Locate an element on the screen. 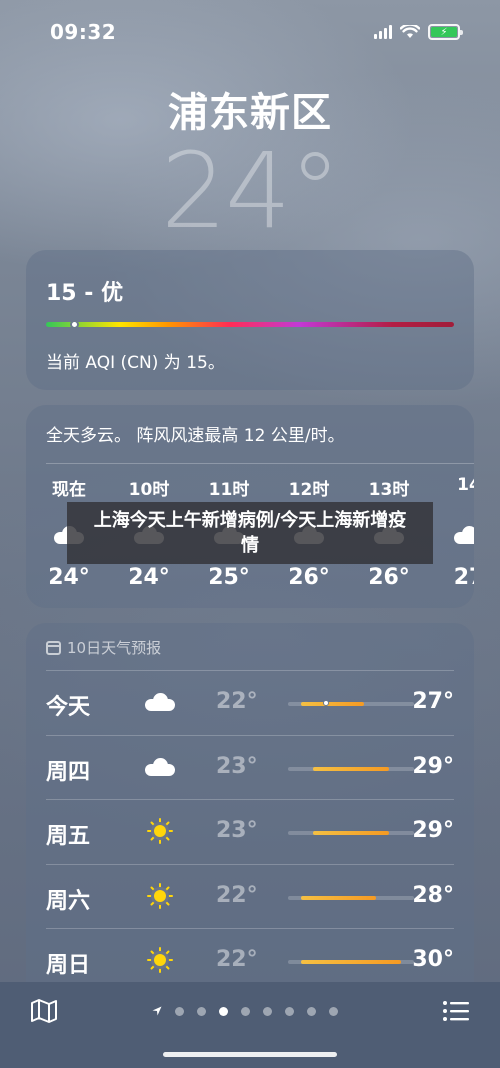  daily-row: 周六 22° 28° is located at coordinates (250, 895).